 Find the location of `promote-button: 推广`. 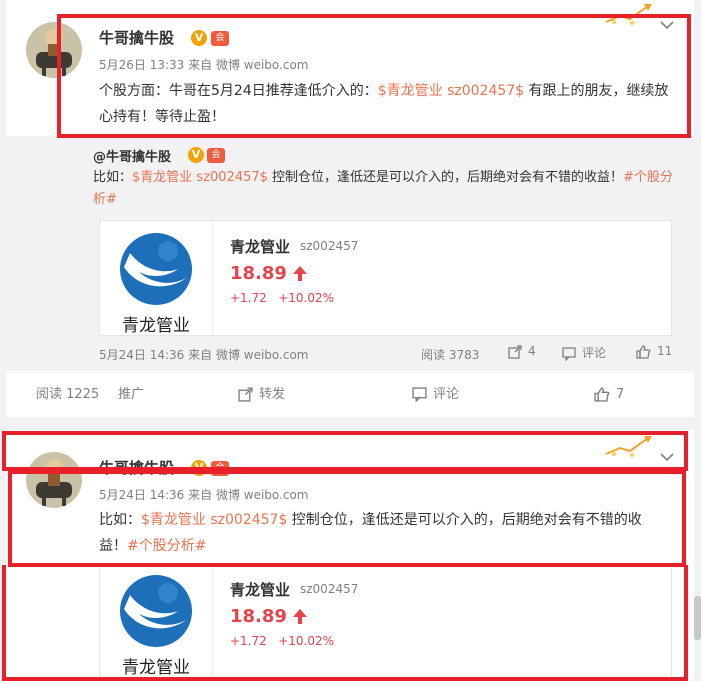

promote-button: 推广 is located at coordinates (131, 395).